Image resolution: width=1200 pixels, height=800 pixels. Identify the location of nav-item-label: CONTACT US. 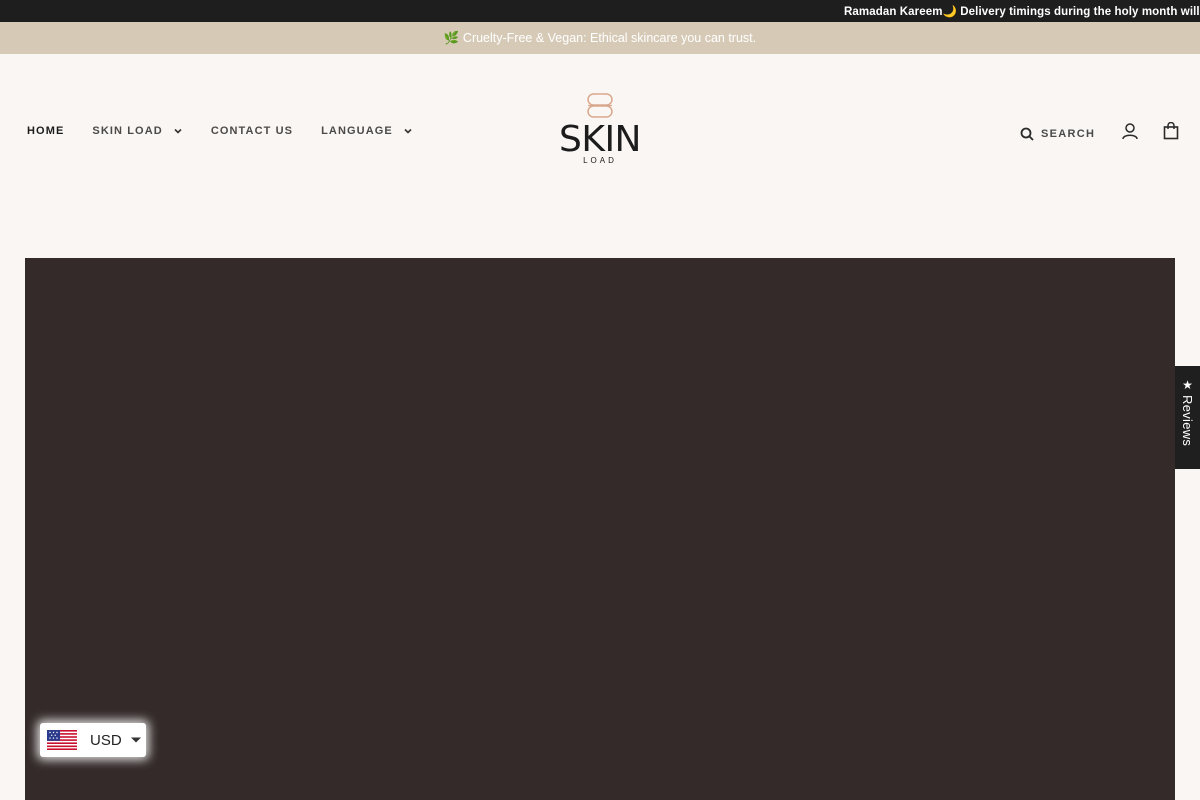
(252, 131).